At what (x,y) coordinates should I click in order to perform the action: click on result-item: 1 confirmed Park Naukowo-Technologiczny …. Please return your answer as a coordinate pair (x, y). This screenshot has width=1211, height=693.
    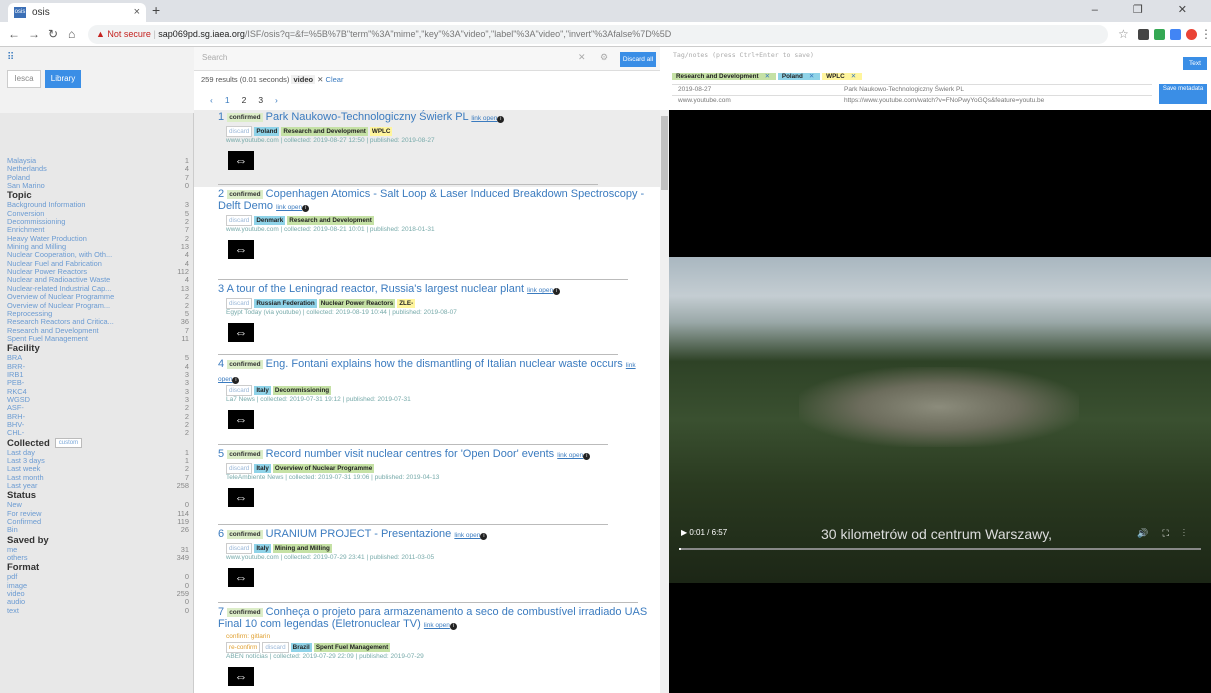
    Looking at the image, I should click on (427, 148).